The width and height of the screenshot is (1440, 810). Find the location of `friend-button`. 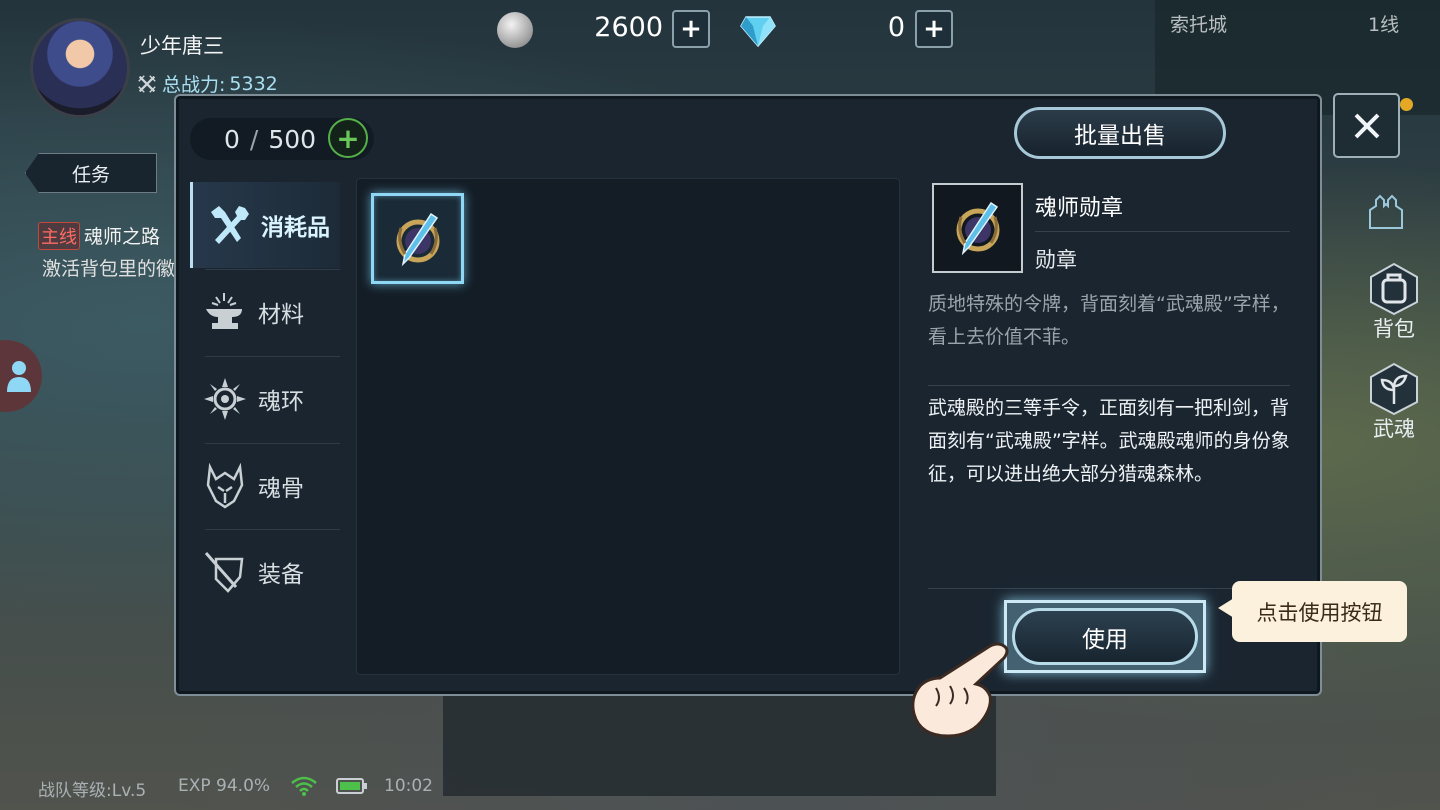

friend-button is located at coordinates (21, 376).